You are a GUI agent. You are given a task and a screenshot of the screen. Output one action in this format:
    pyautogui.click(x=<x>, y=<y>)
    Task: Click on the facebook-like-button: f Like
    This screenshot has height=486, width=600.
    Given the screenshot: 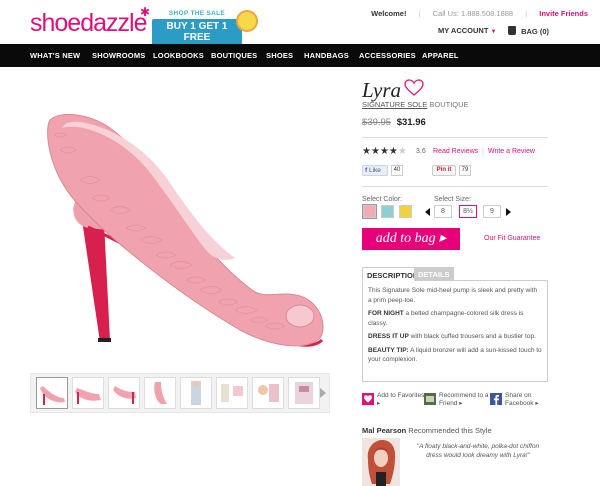 What is the action you would take?
    pyautogui.click(x=375, y=170)
    